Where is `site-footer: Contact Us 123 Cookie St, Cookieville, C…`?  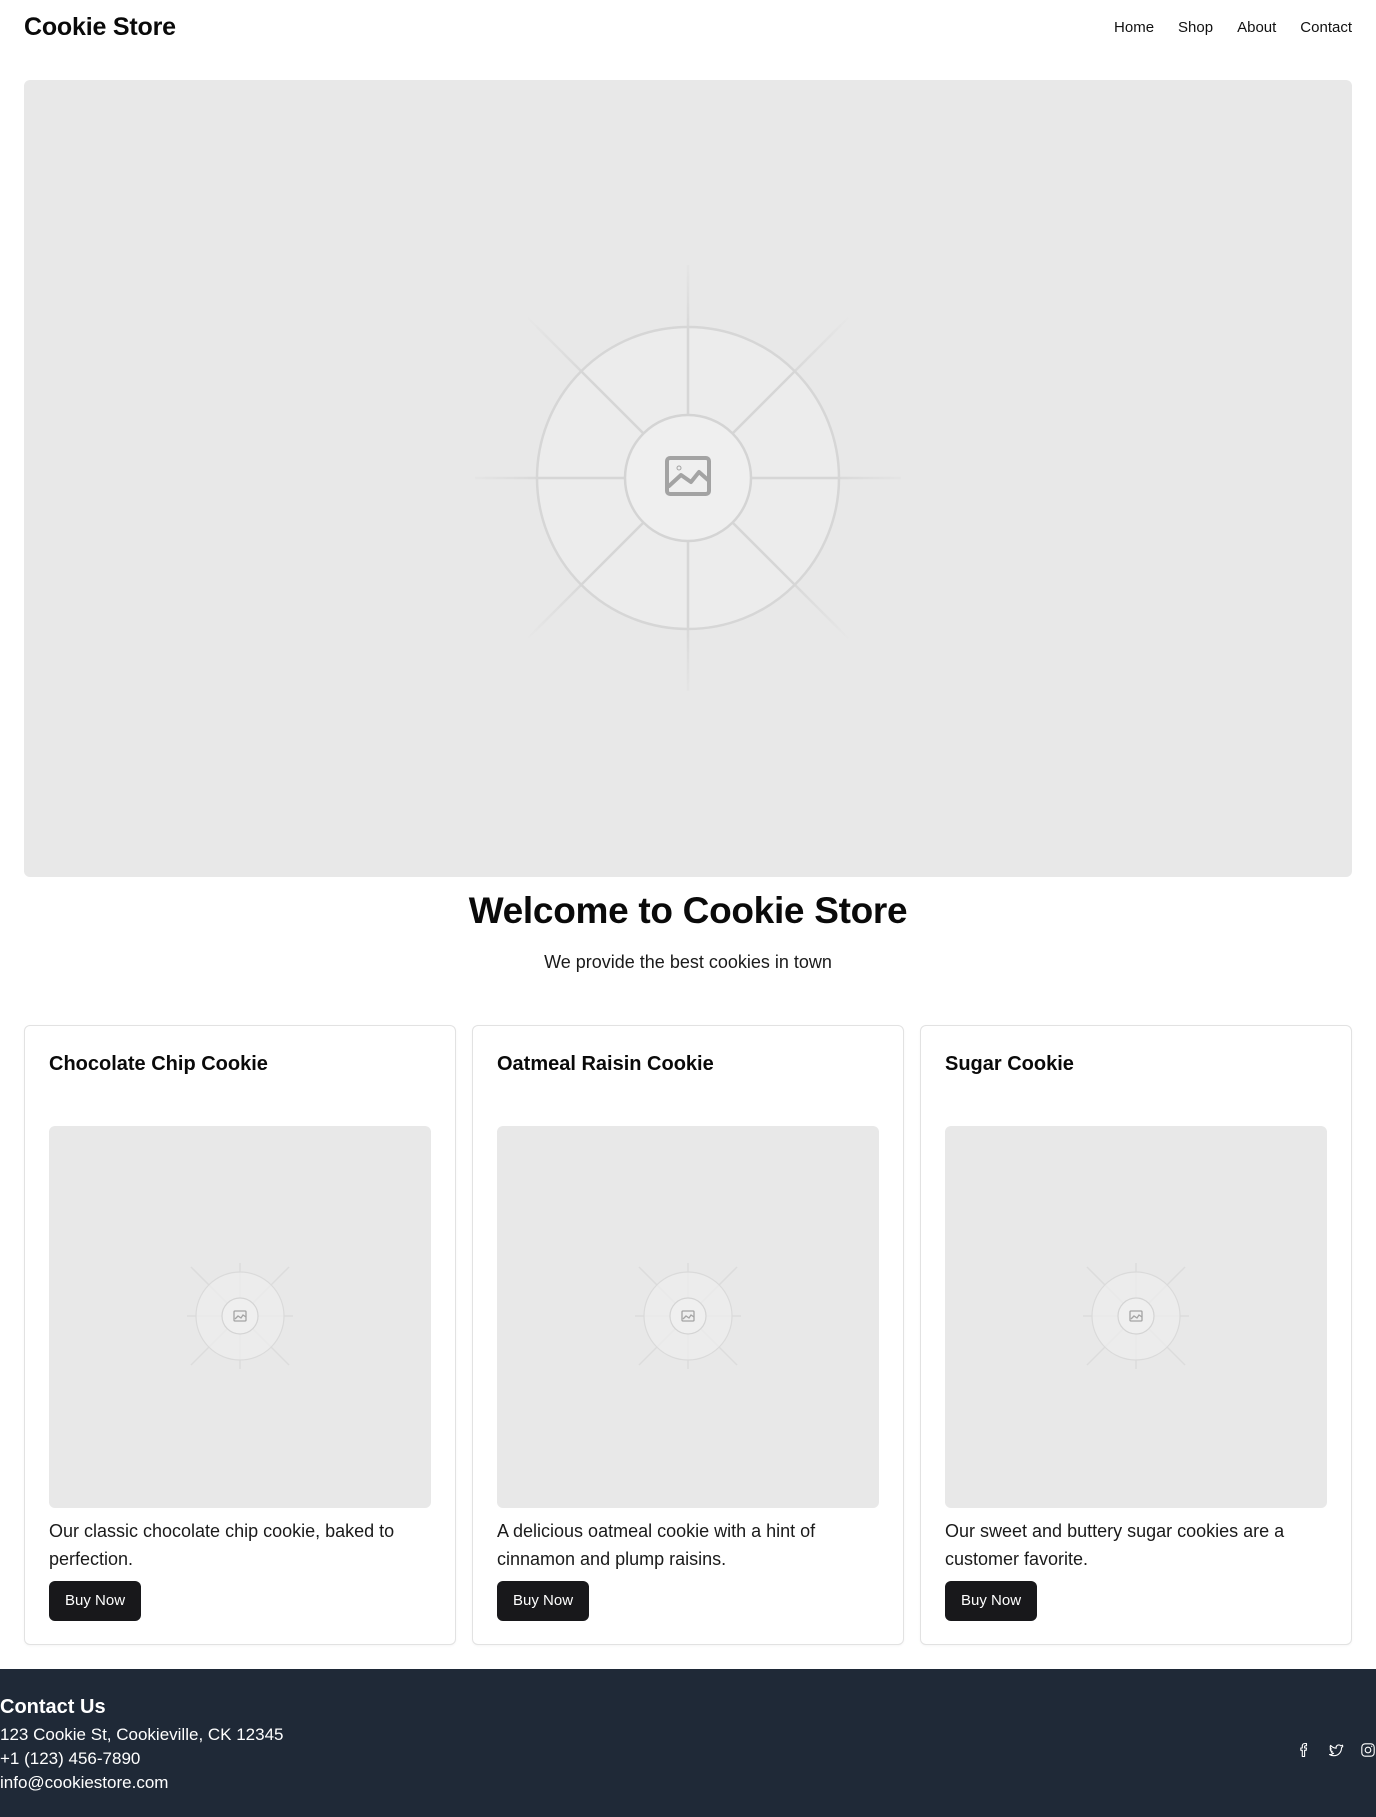 site-footer: Contact Us 123 Cookie St, Cookieville, C… is located at coordinates (688, 1743).